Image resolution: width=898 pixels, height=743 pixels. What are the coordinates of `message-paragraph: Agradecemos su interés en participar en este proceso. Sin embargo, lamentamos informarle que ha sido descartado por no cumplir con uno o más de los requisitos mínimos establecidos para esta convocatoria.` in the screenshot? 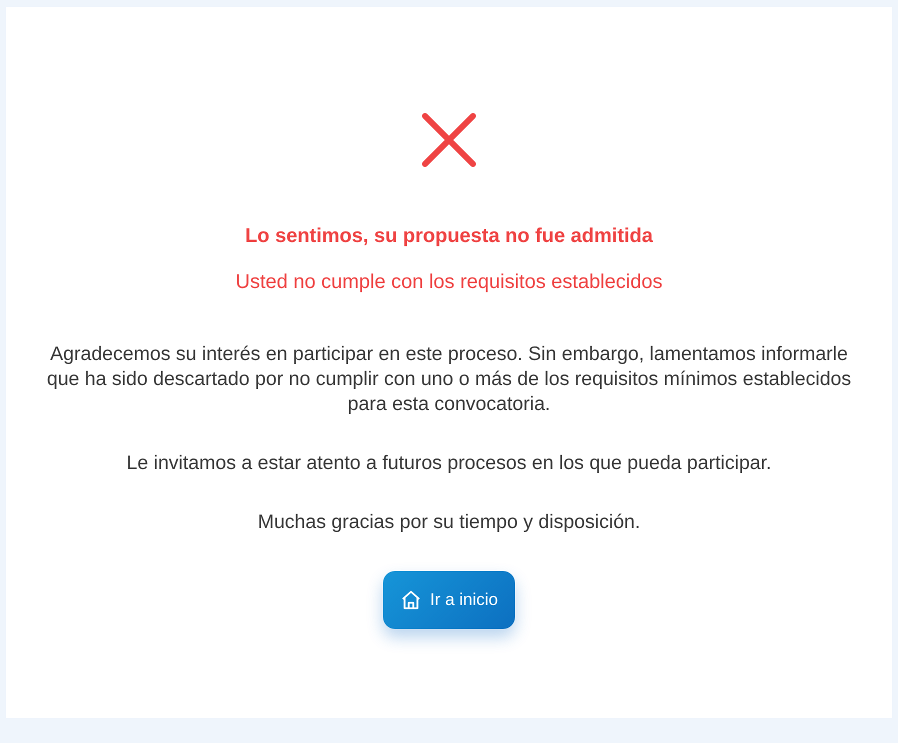 It's located at (449, 379).